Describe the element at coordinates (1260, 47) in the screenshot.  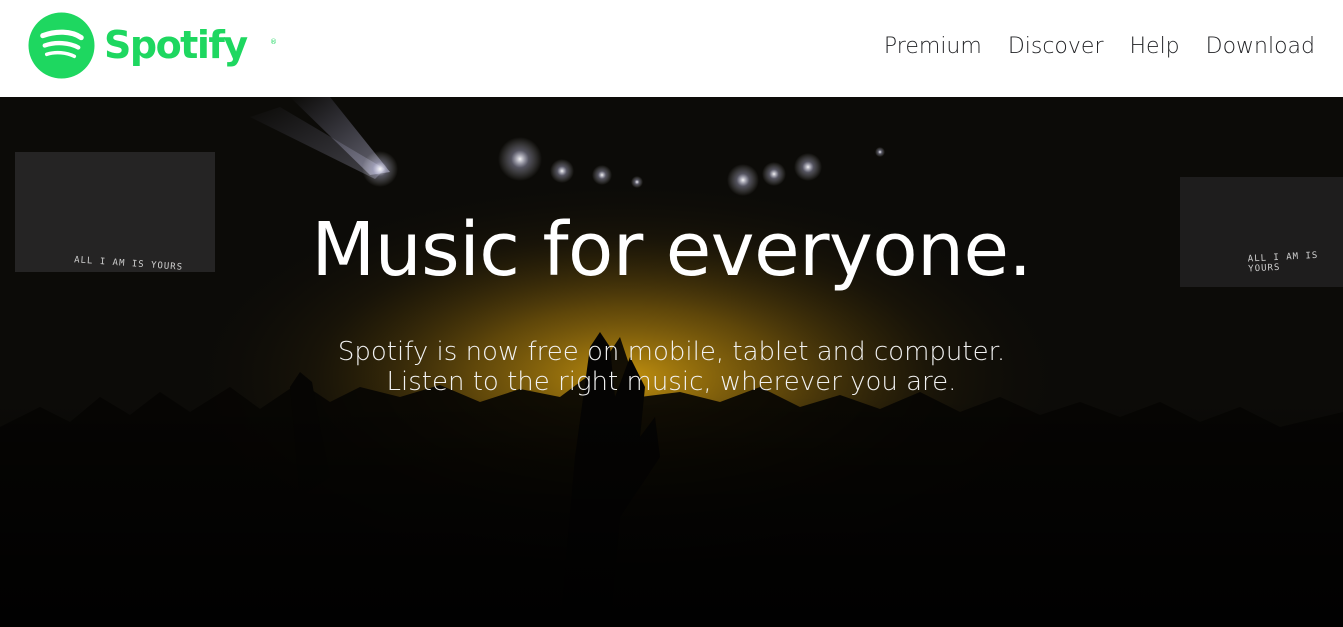
I see `nav-link-download: Download` at that location.